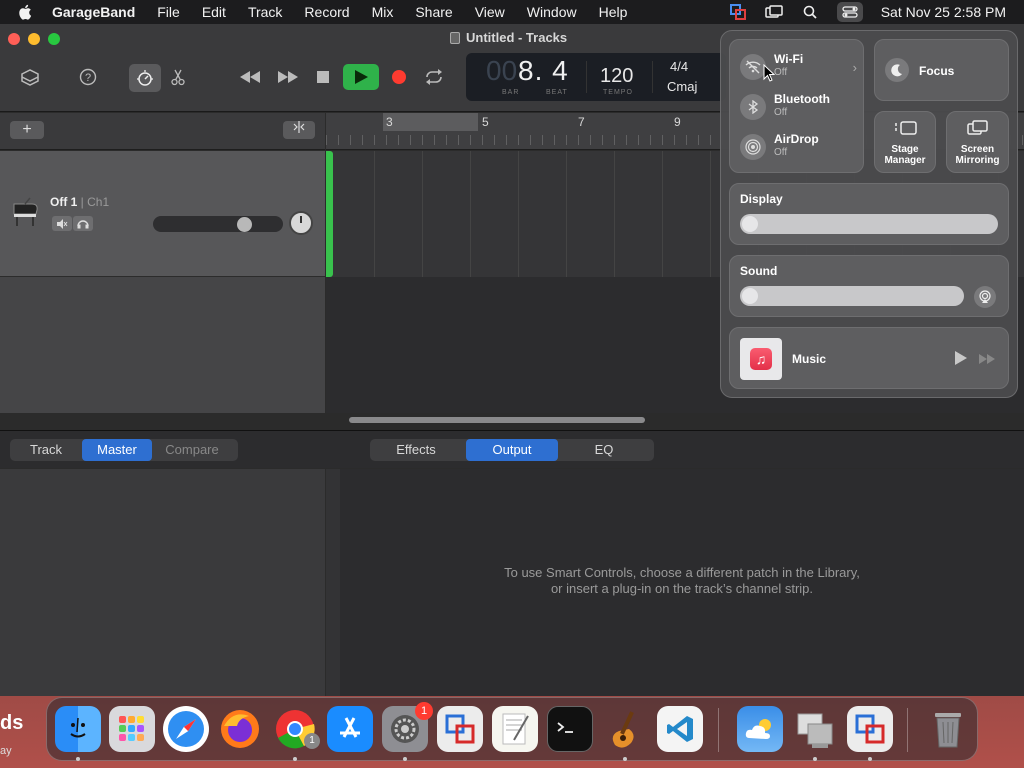  What do you see at coordinates (361, 77) in the screenshot?
I see `play-button` at bounding box center [361, 77].